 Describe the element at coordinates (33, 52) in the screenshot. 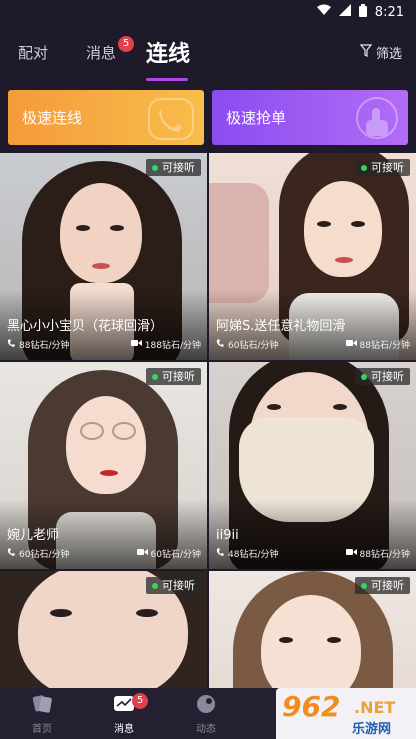

I see `tab-match: 配对` at that location.